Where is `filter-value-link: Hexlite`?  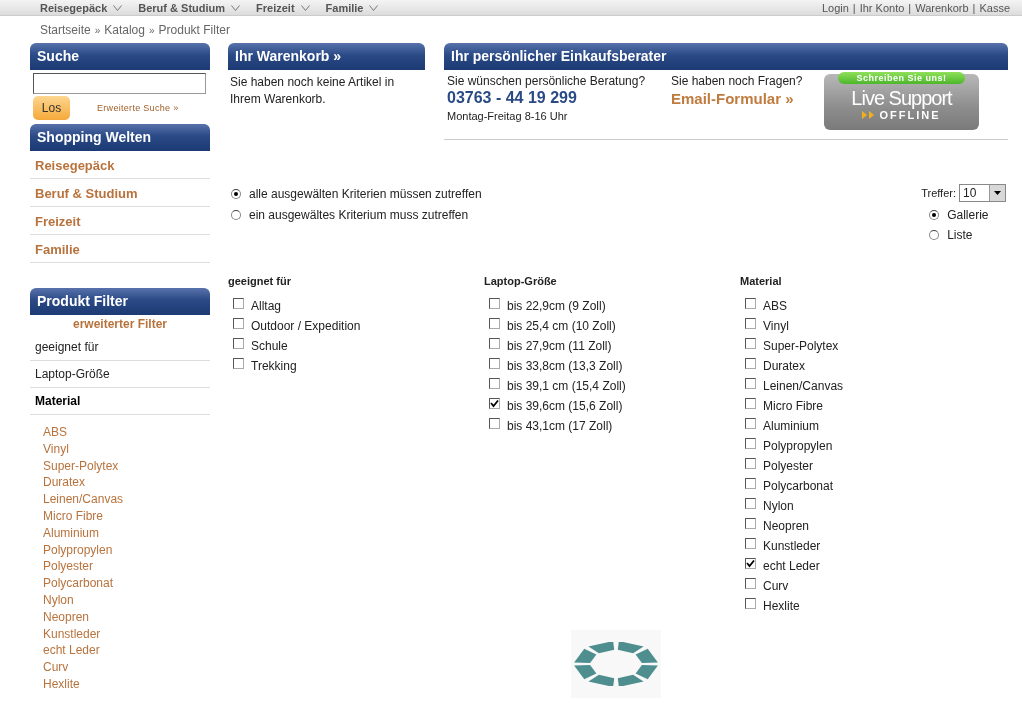 filter-value-link: Hexlite is located at coordinates (126, 684).